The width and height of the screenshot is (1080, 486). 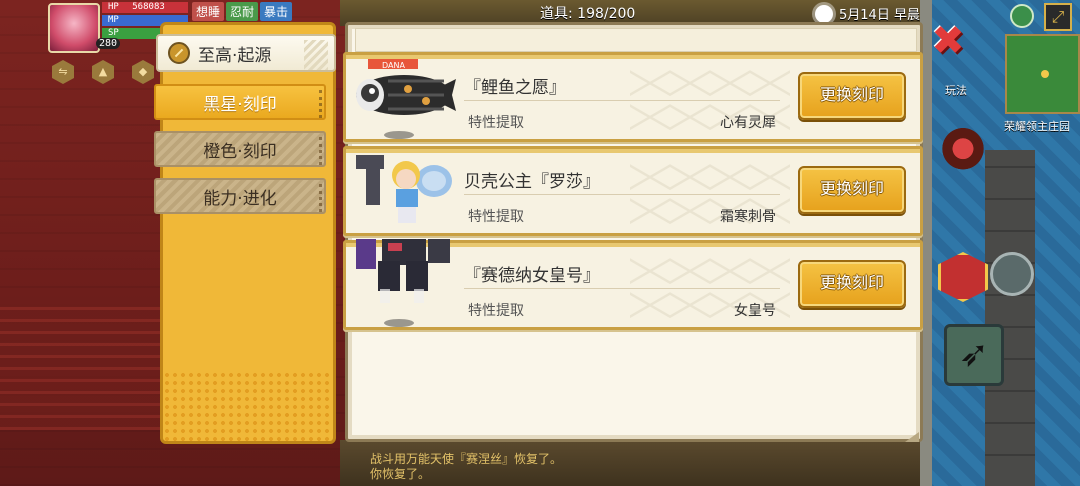 I want to click on card-name: 『赛德纳女皇号』, so click(x=532, y=276).